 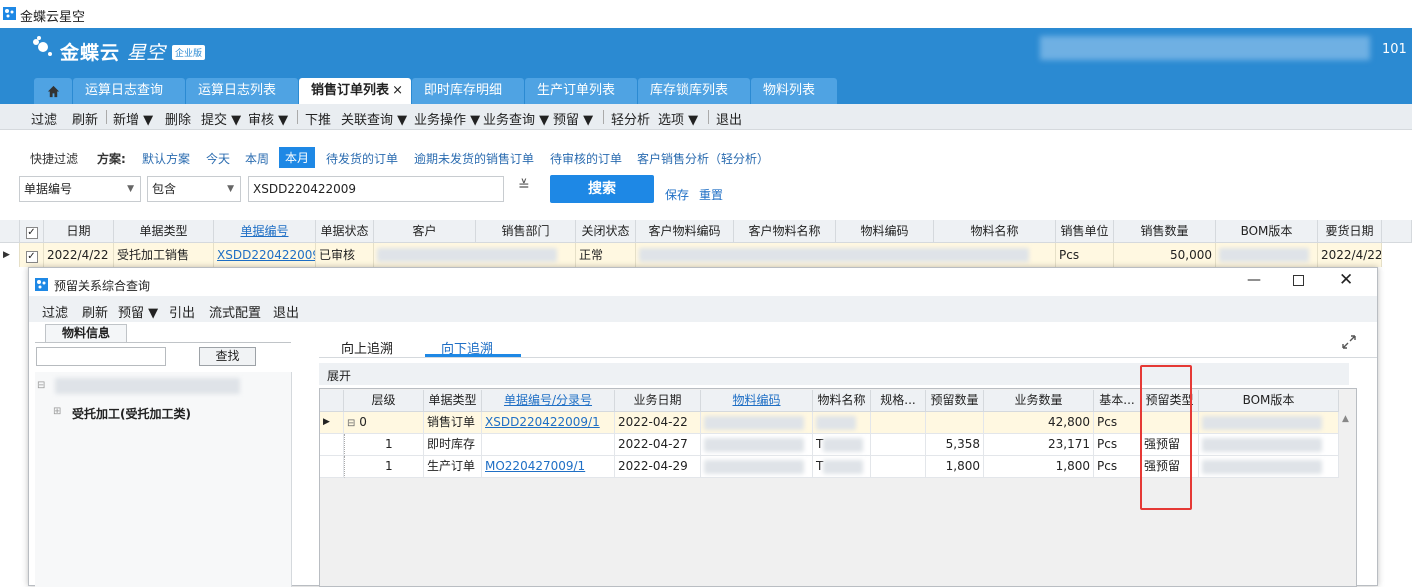 I want to click on expand-button: 展开, so click(x=339, y=375).